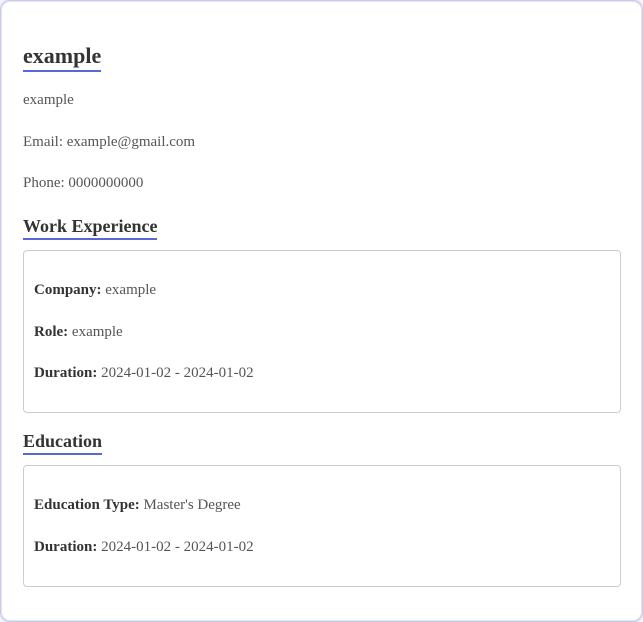 The height and width of the screenshot is (622, 643). What do you see at coordinates (129, 290) in the screenshot?
I see `work-company-value: example` at bounding box center [129, 290].